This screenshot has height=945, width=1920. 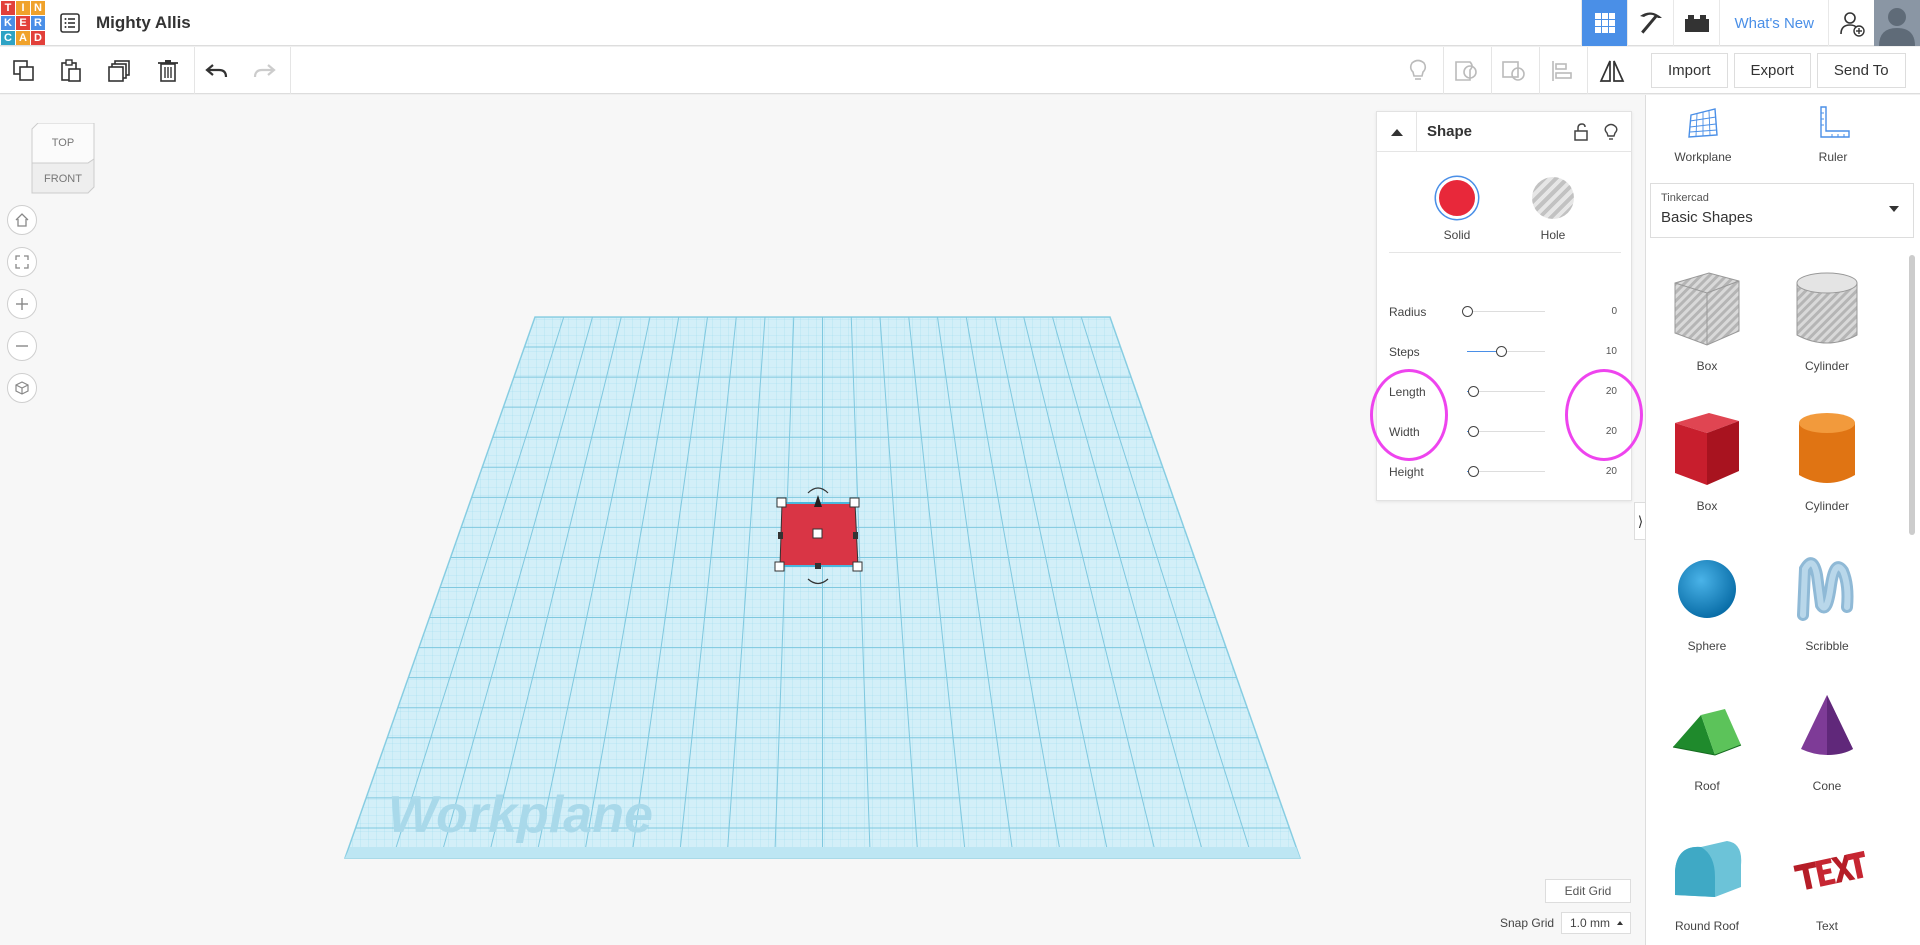 I want to click on workplane-edge, so click(x=822, y=852).